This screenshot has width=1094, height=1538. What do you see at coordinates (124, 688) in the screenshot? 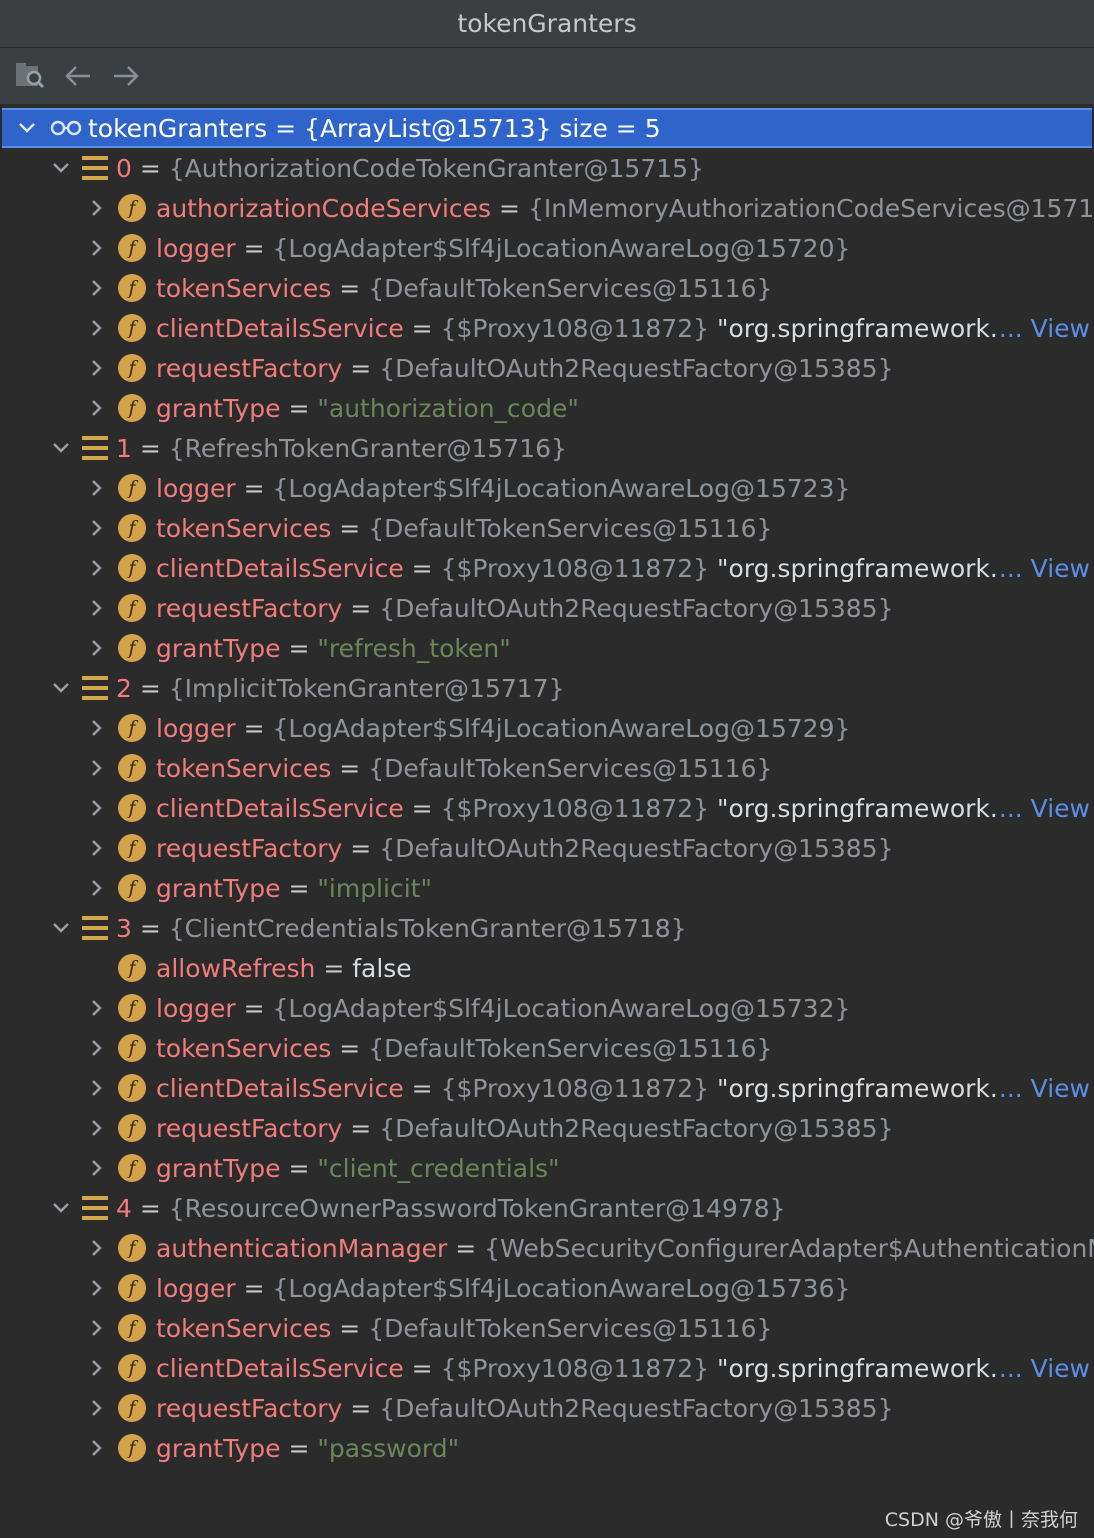
I see `element-index: 2` at bounding box center [124, 688].